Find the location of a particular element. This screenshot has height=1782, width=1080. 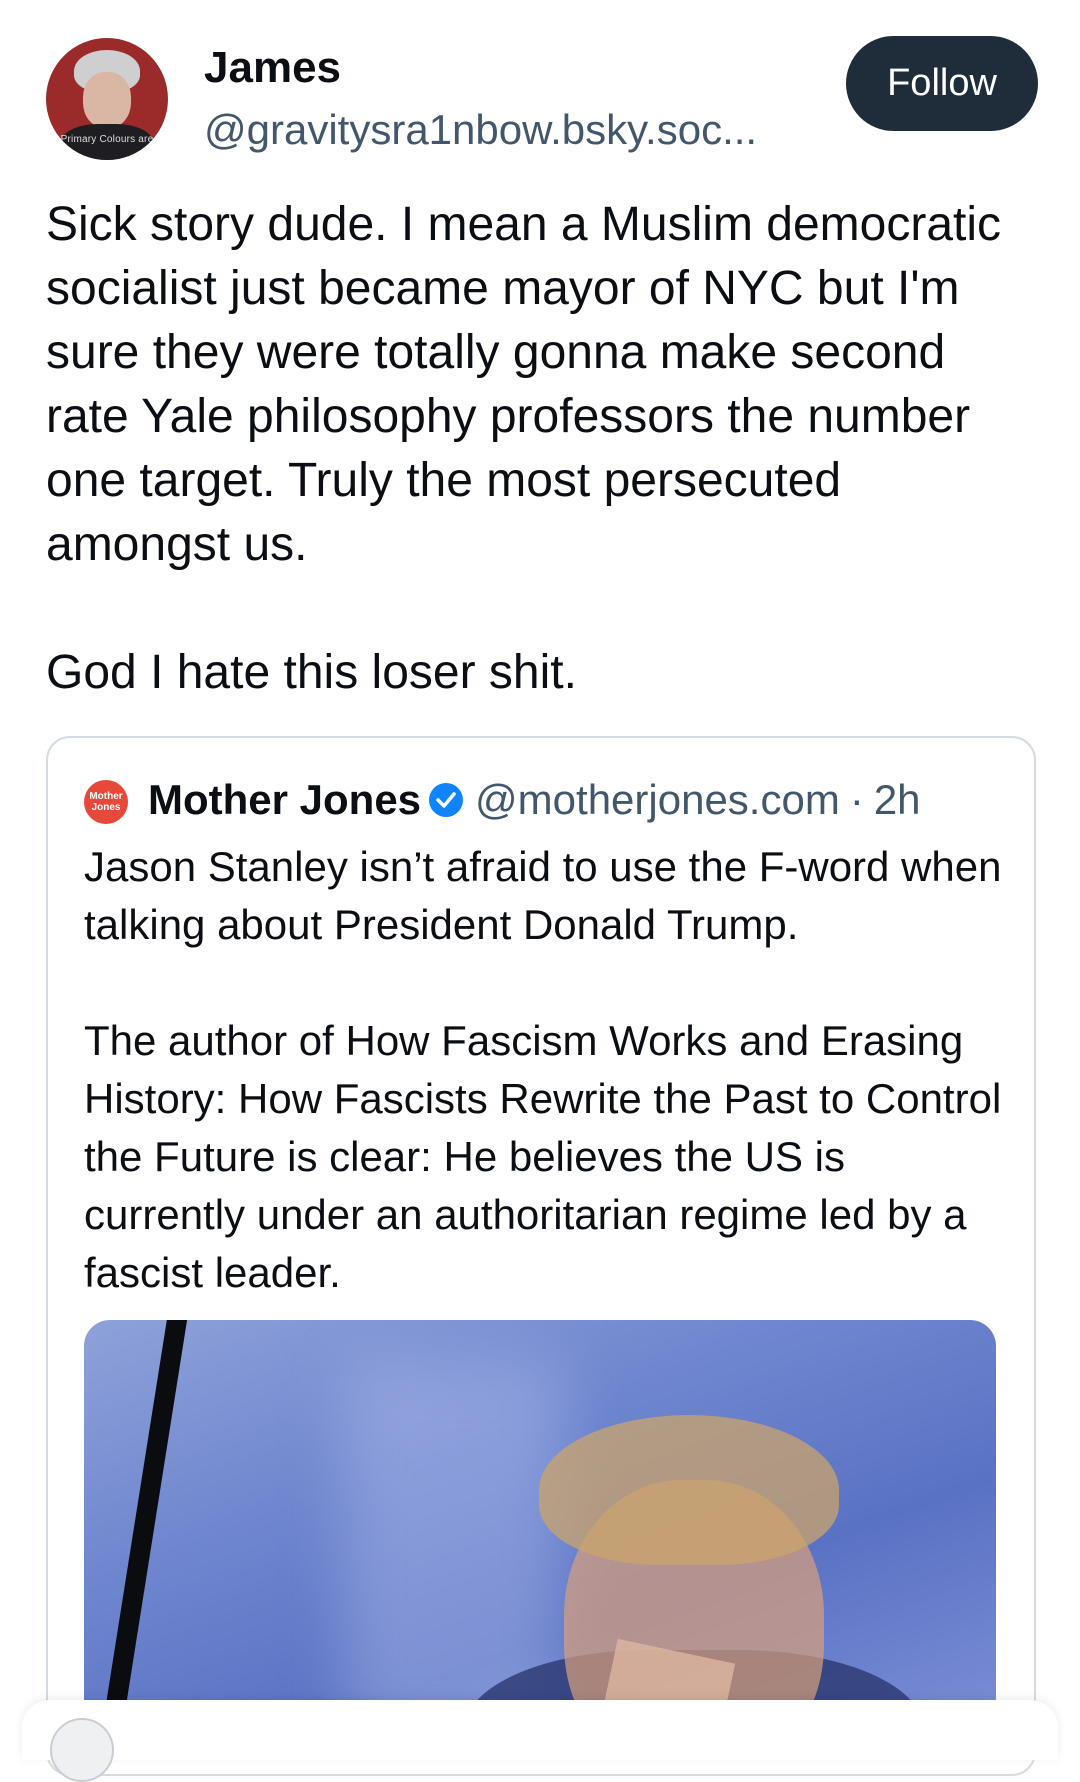

avatar-face is located at coordinates (107, 100).